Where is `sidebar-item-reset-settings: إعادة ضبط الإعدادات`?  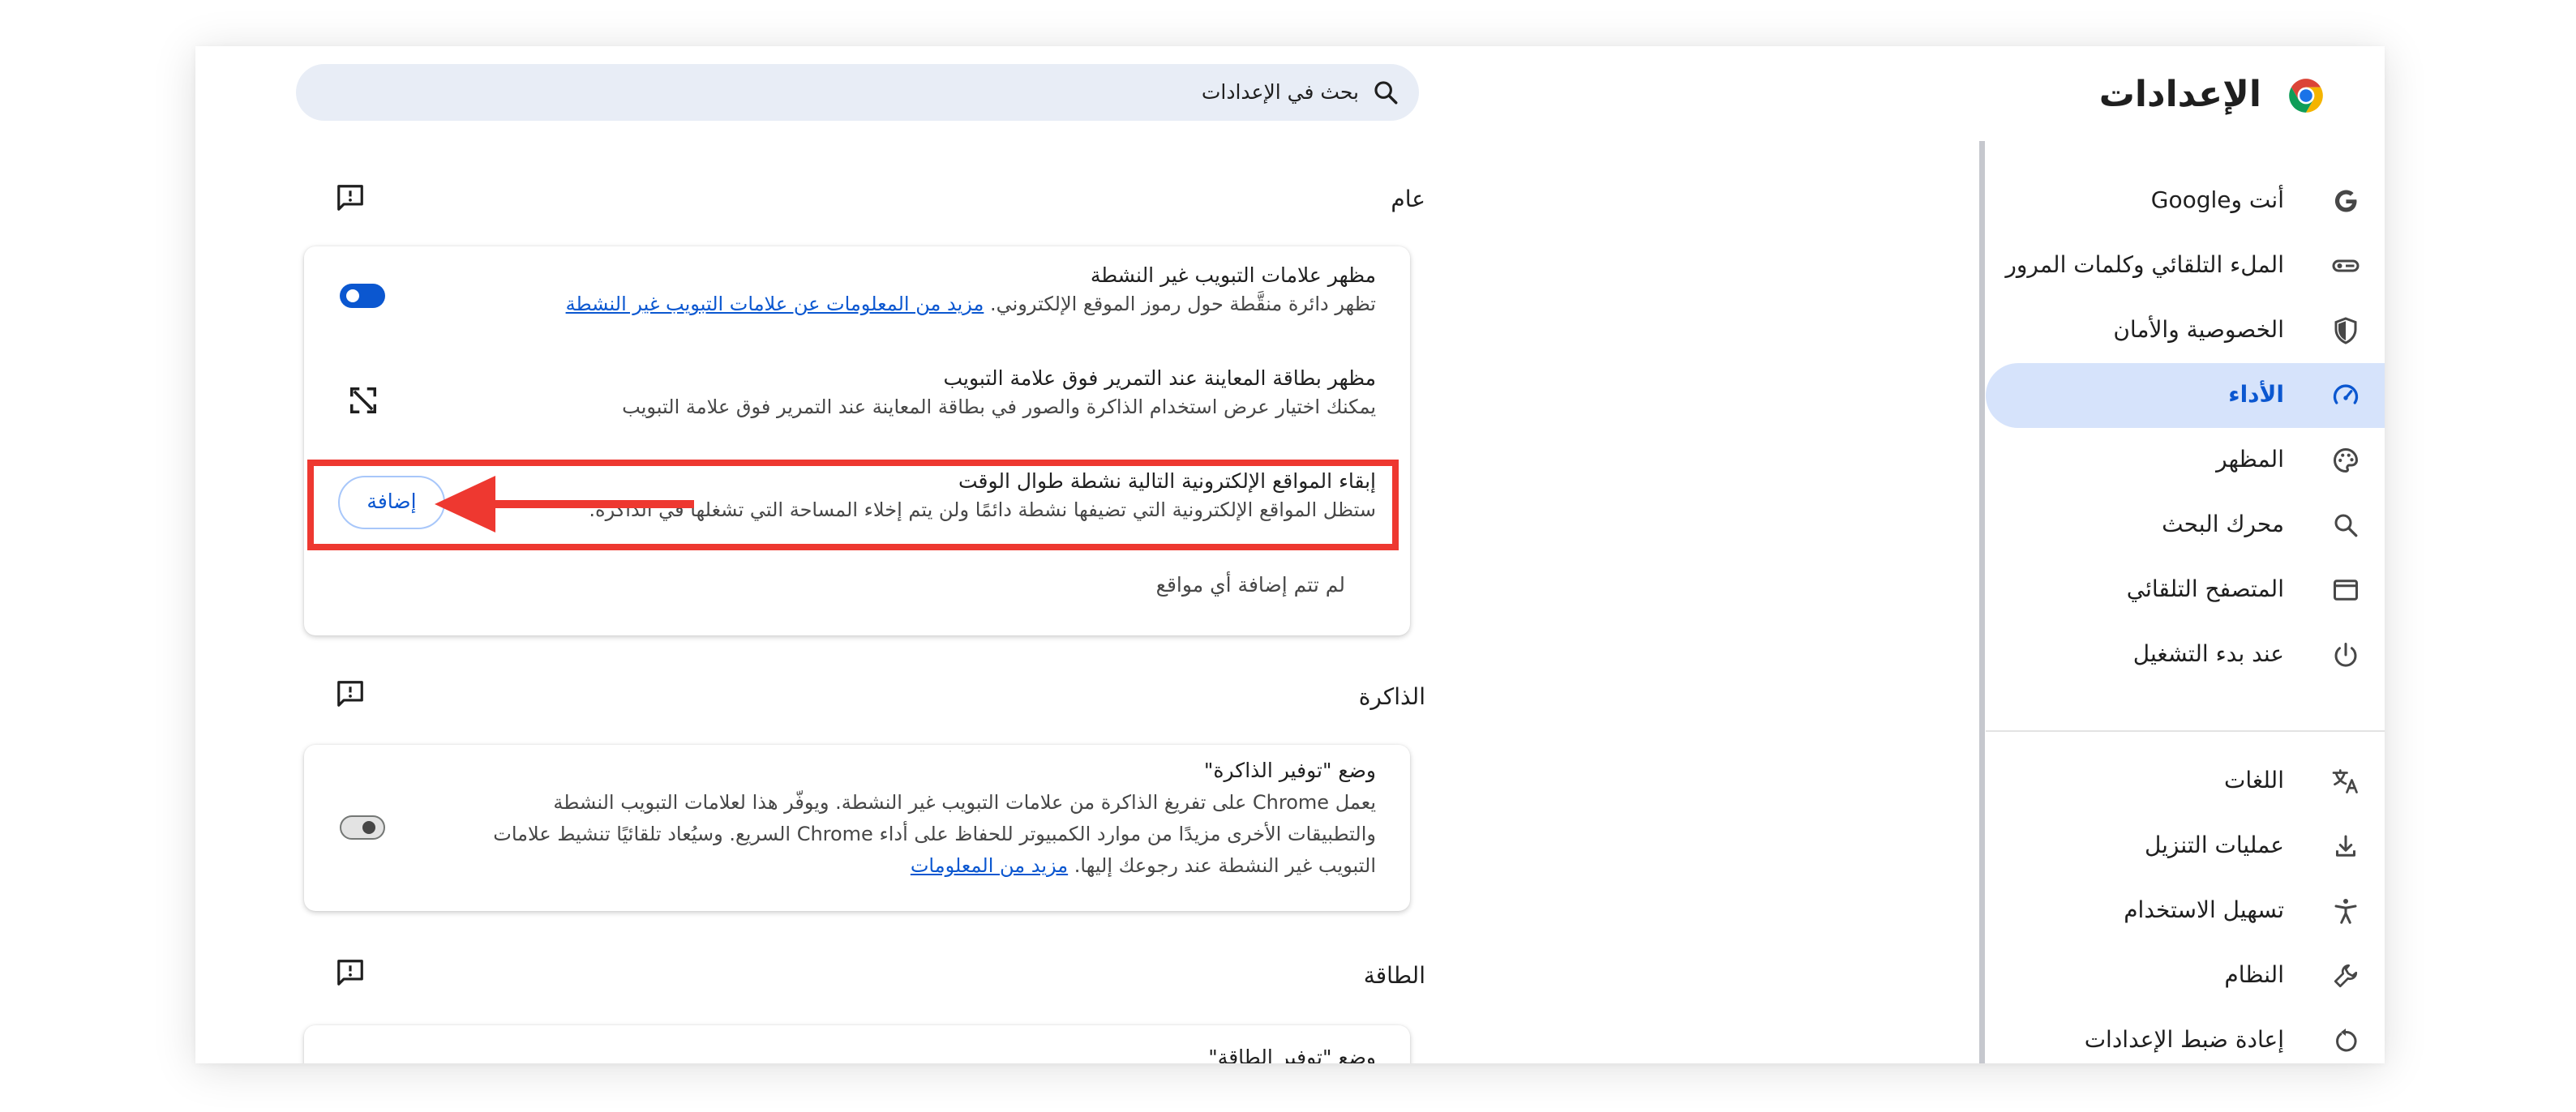
sidebar-item-reset-settings: إعادة ضبط الإعدادات is located at coordinates (2185, 1036).